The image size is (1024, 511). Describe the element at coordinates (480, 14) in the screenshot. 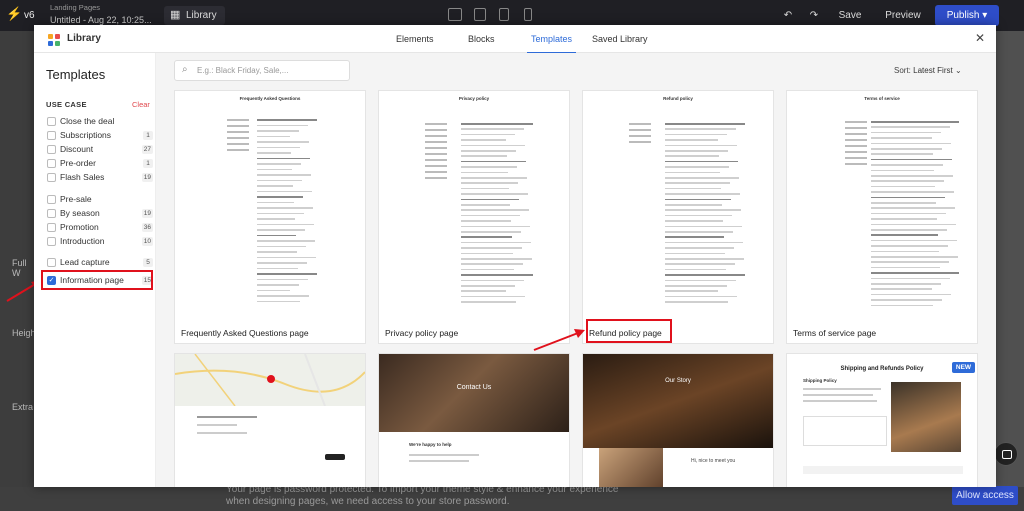

I see `laptop-view-icon` at that location.